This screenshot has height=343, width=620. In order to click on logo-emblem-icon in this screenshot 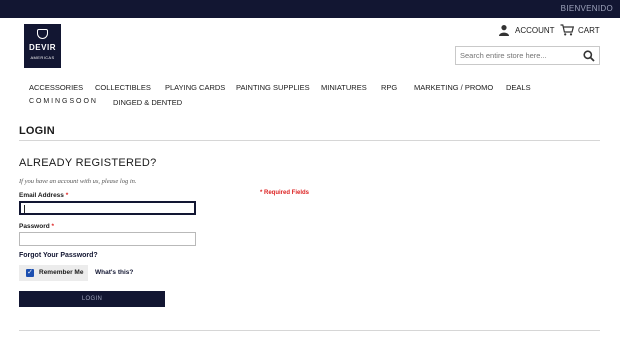, I will do `click(42, 34)`.